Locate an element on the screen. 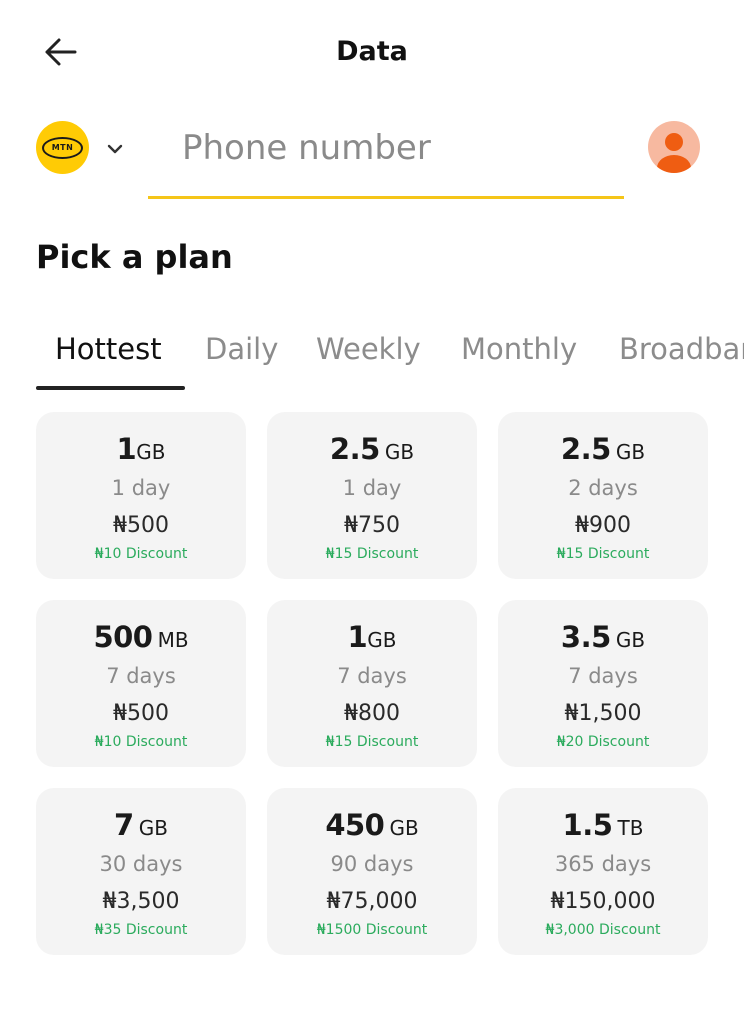 The width and height of the screenshot is (744, 1014). plan-duration: 365 days is located at coordinates (603, 864).